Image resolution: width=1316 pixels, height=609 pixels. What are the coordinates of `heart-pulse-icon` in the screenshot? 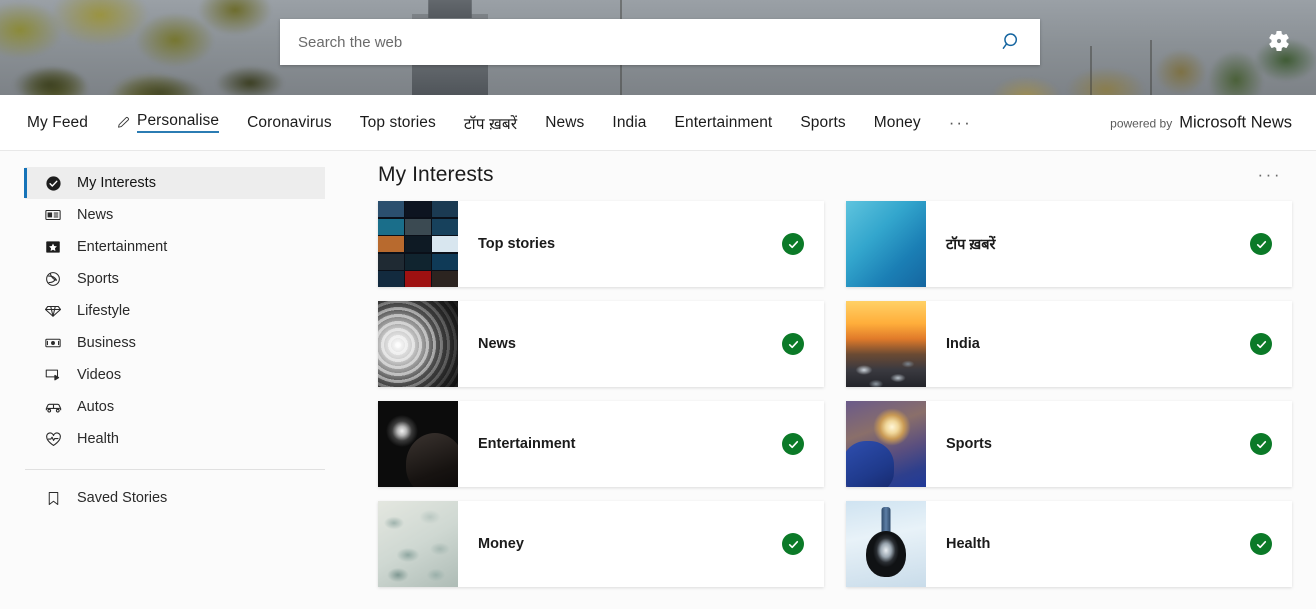 It's located at (53, 439).